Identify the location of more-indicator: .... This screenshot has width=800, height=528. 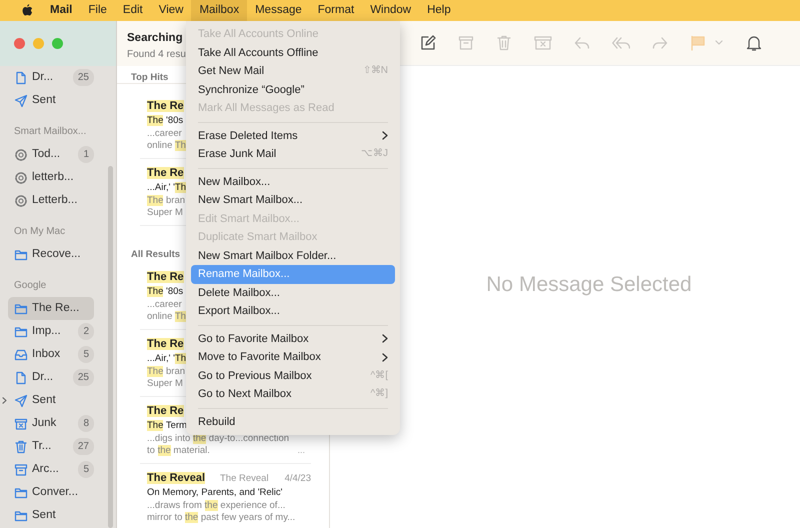
(301, 450).